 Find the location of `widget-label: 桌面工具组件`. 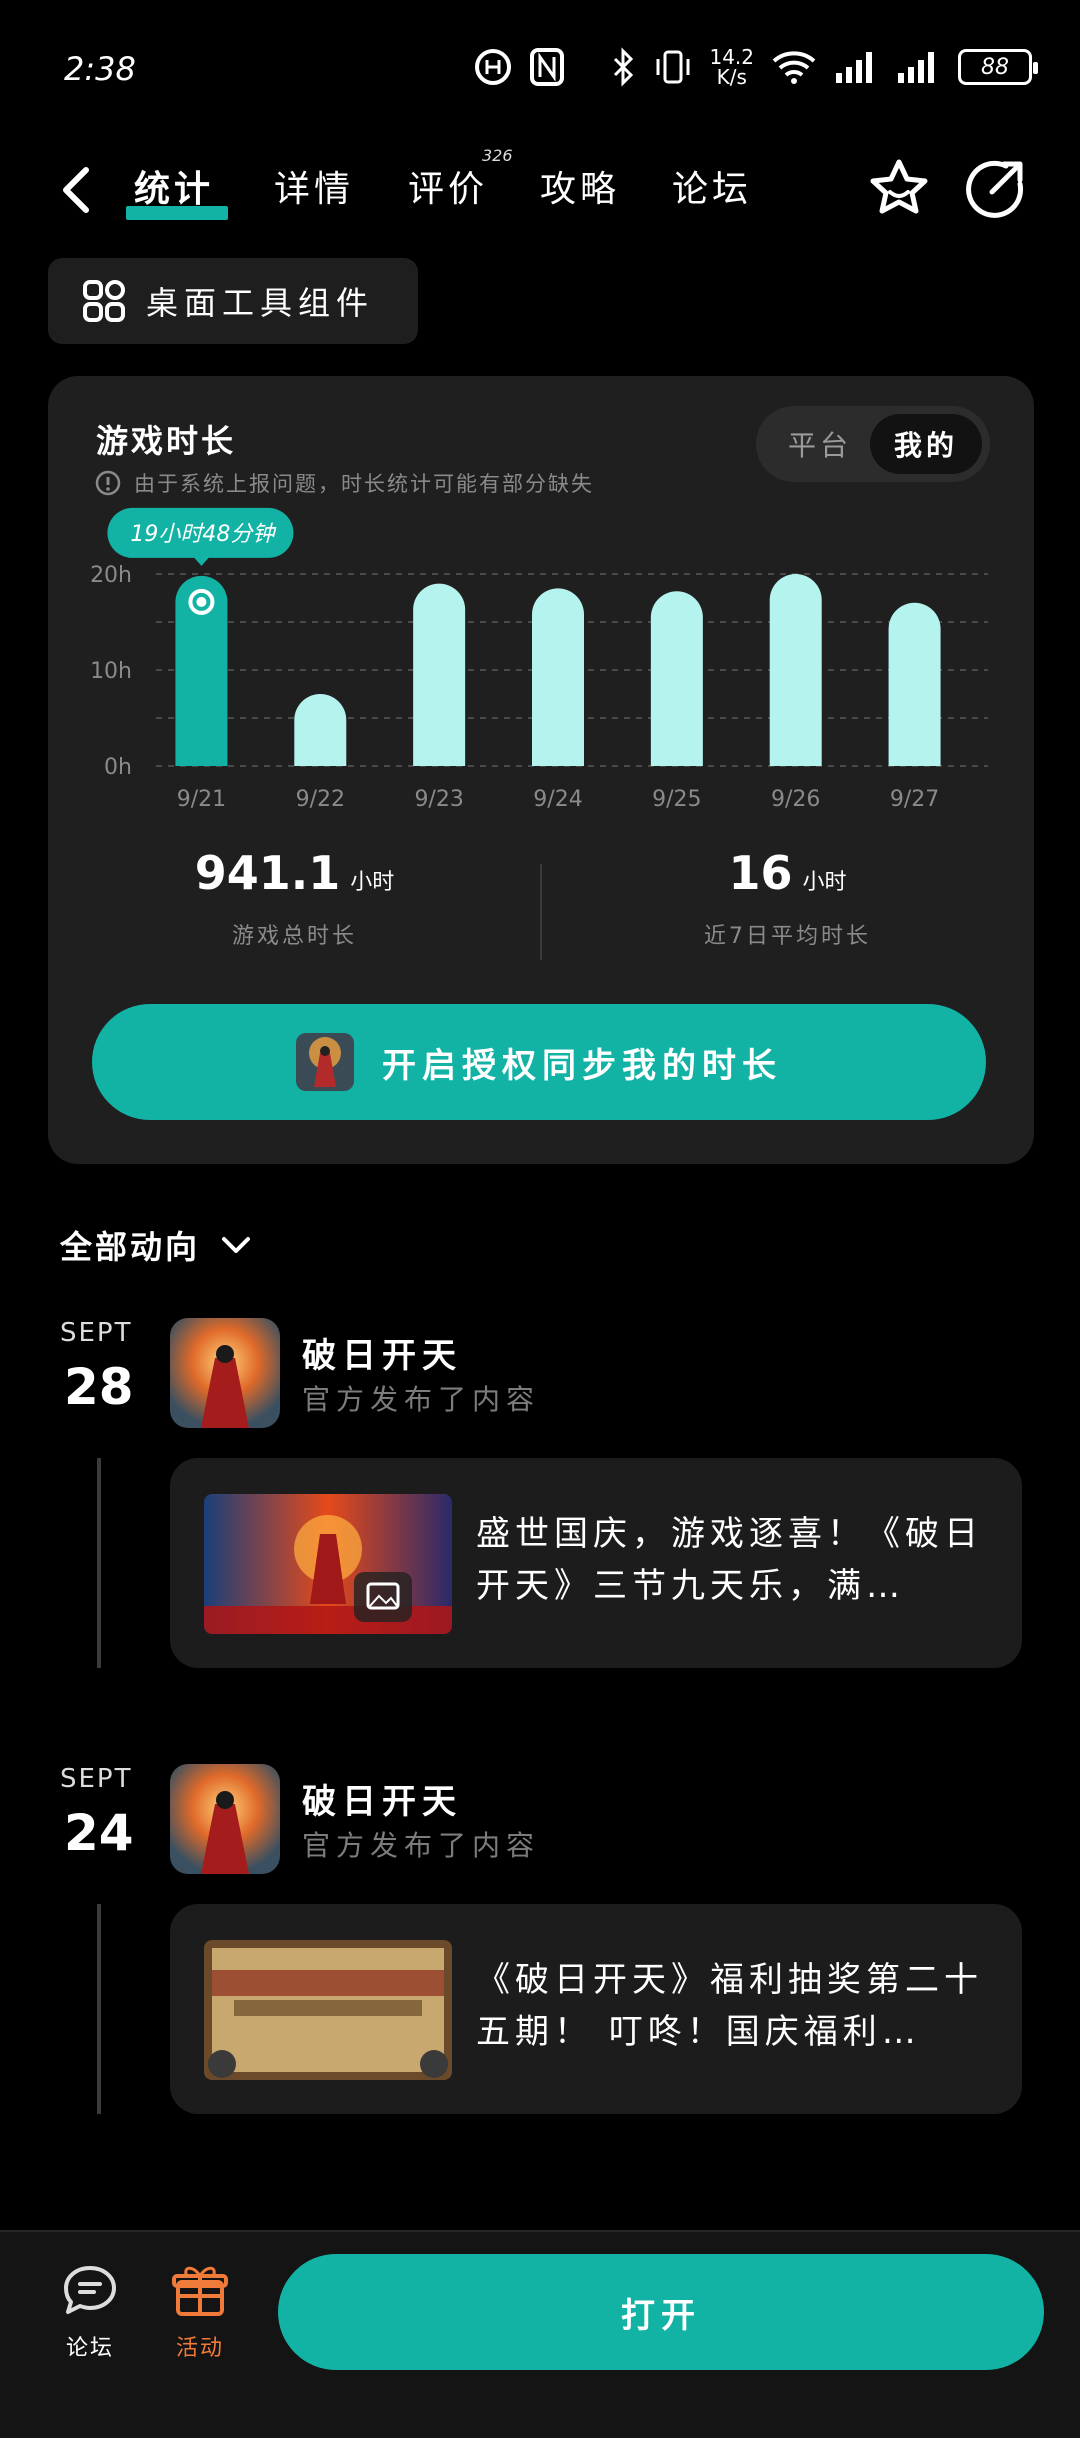

widget-label: 桌面工具组件 is located at coordinates (260, 303).